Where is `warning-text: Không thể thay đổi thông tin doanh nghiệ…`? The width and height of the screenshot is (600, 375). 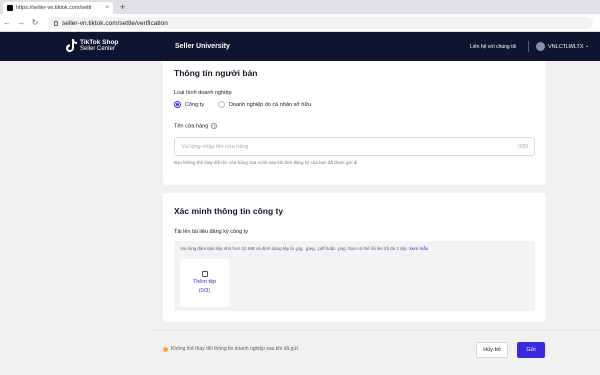 warning-text: Không thể thay đổi thông tin doanh nghiệ… is located at coordinates (235, 349).